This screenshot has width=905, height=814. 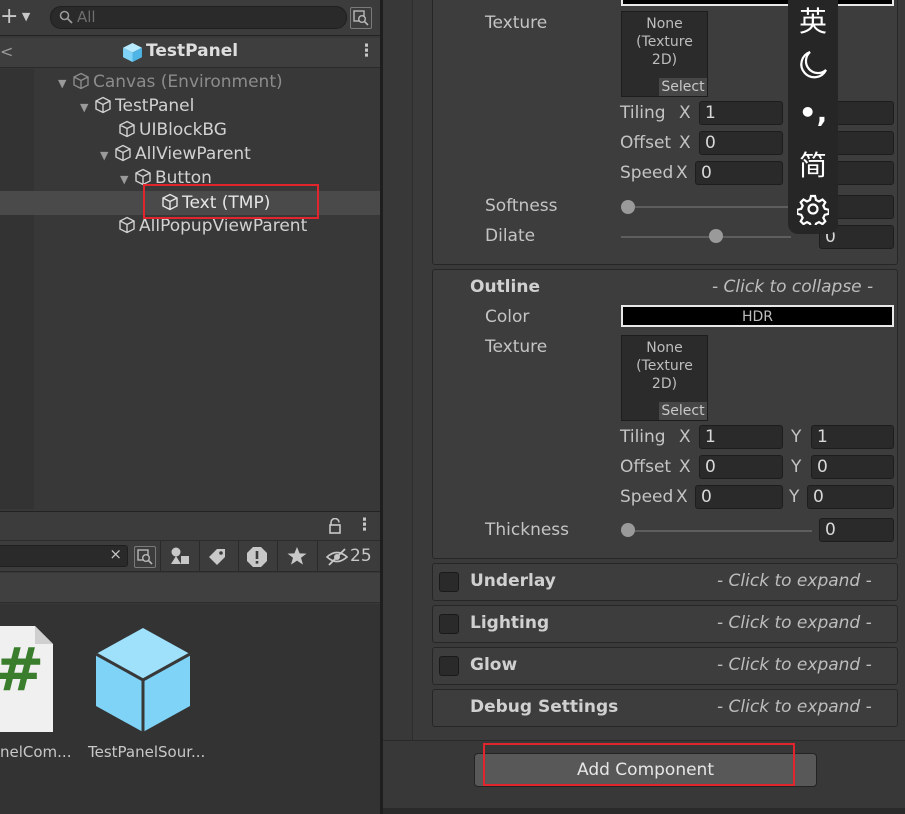 What do you see at coordinates (794, 497) in the screenshot?
I see `outline-speed-y-label: Y` at bounding box center [794, 497].